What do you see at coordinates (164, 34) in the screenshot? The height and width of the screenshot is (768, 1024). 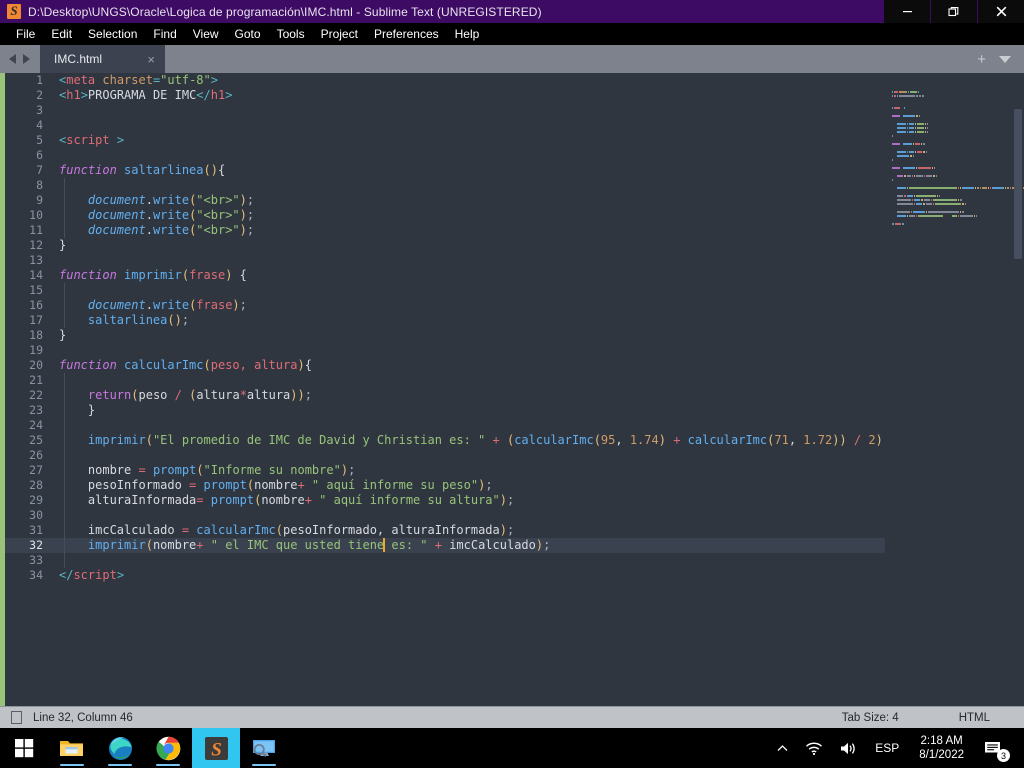 I see `menu-find: Find` at bounding box center [164, 34].